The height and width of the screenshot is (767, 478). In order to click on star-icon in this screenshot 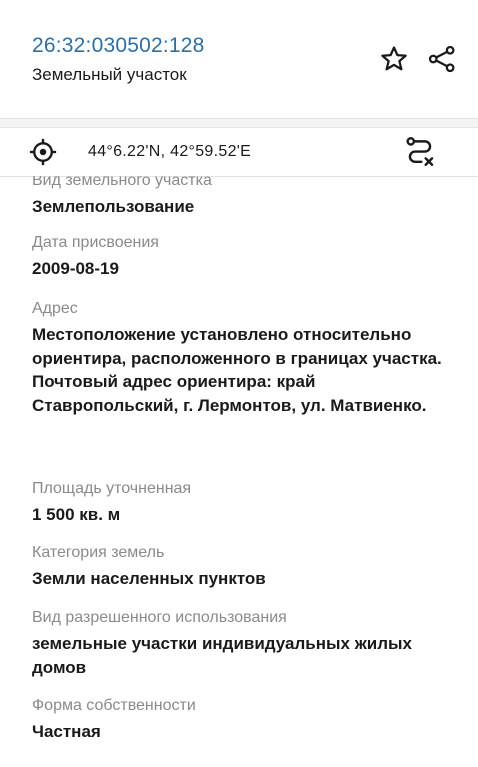, I will do `click(394, 58)`.